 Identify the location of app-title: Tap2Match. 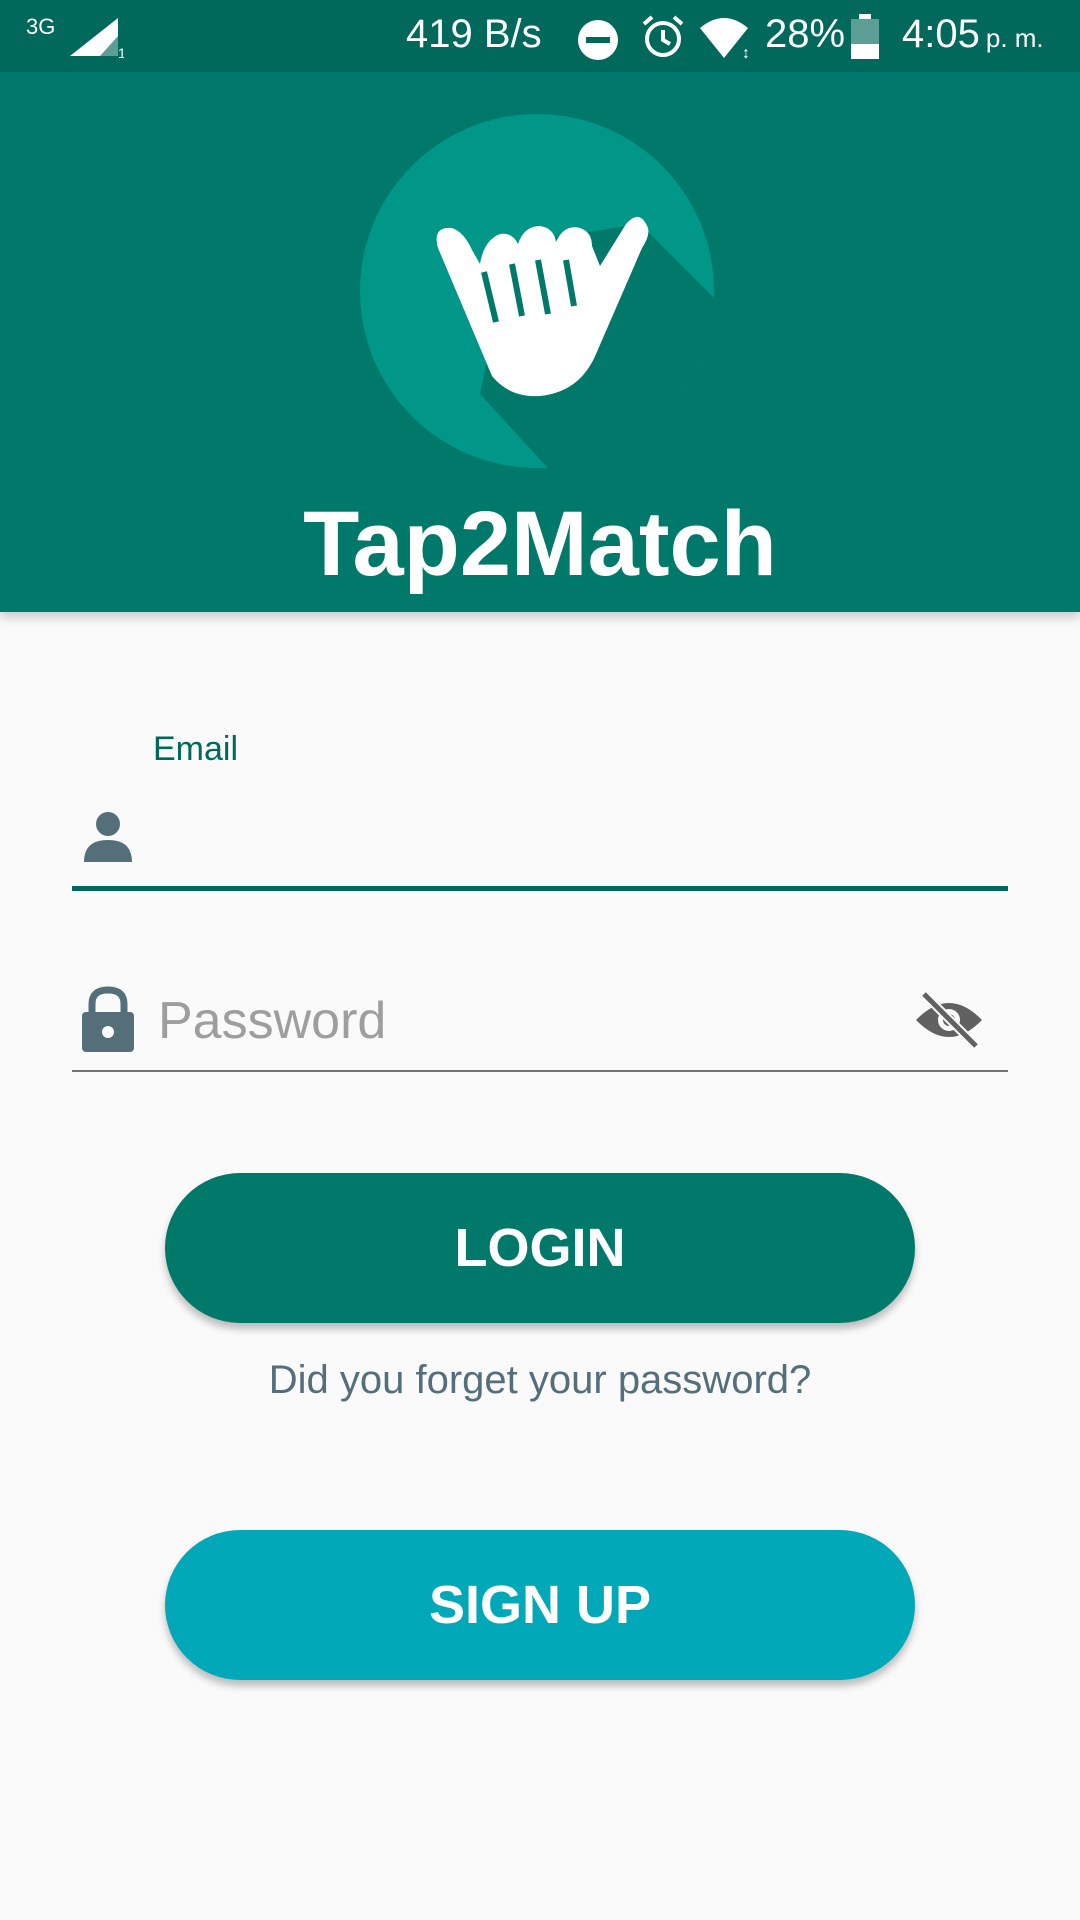
(540, 544).